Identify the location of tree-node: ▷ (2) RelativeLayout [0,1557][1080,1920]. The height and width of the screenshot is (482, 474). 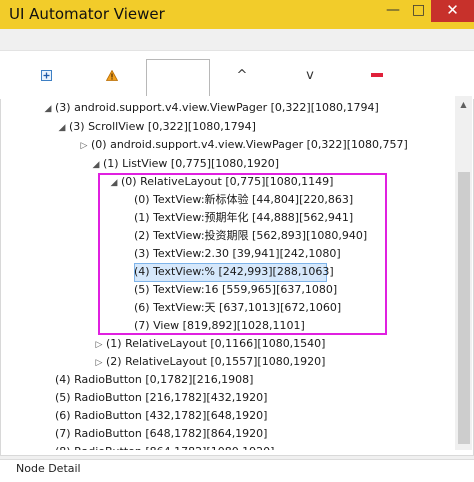
(209, 362).